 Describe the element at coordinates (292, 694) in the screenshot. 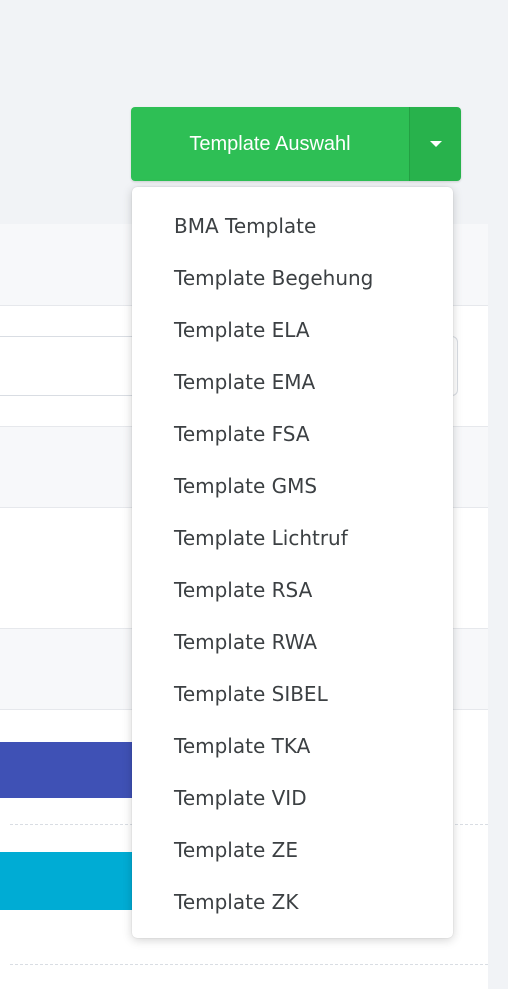

I see `dropdown-item-template-sibel: Template SIBEL` at that location.